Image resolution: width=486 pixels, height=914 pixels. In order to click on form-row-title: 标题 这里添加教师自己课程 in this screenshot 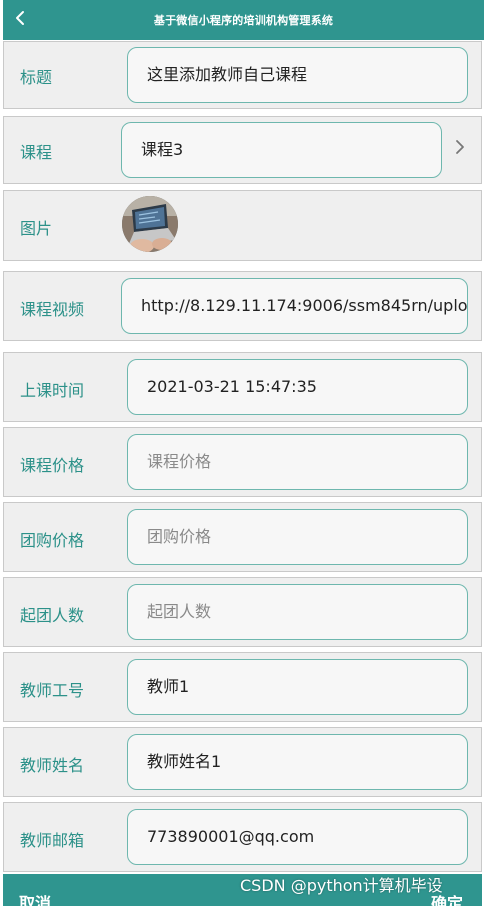, I will do `click(242, 75)`.